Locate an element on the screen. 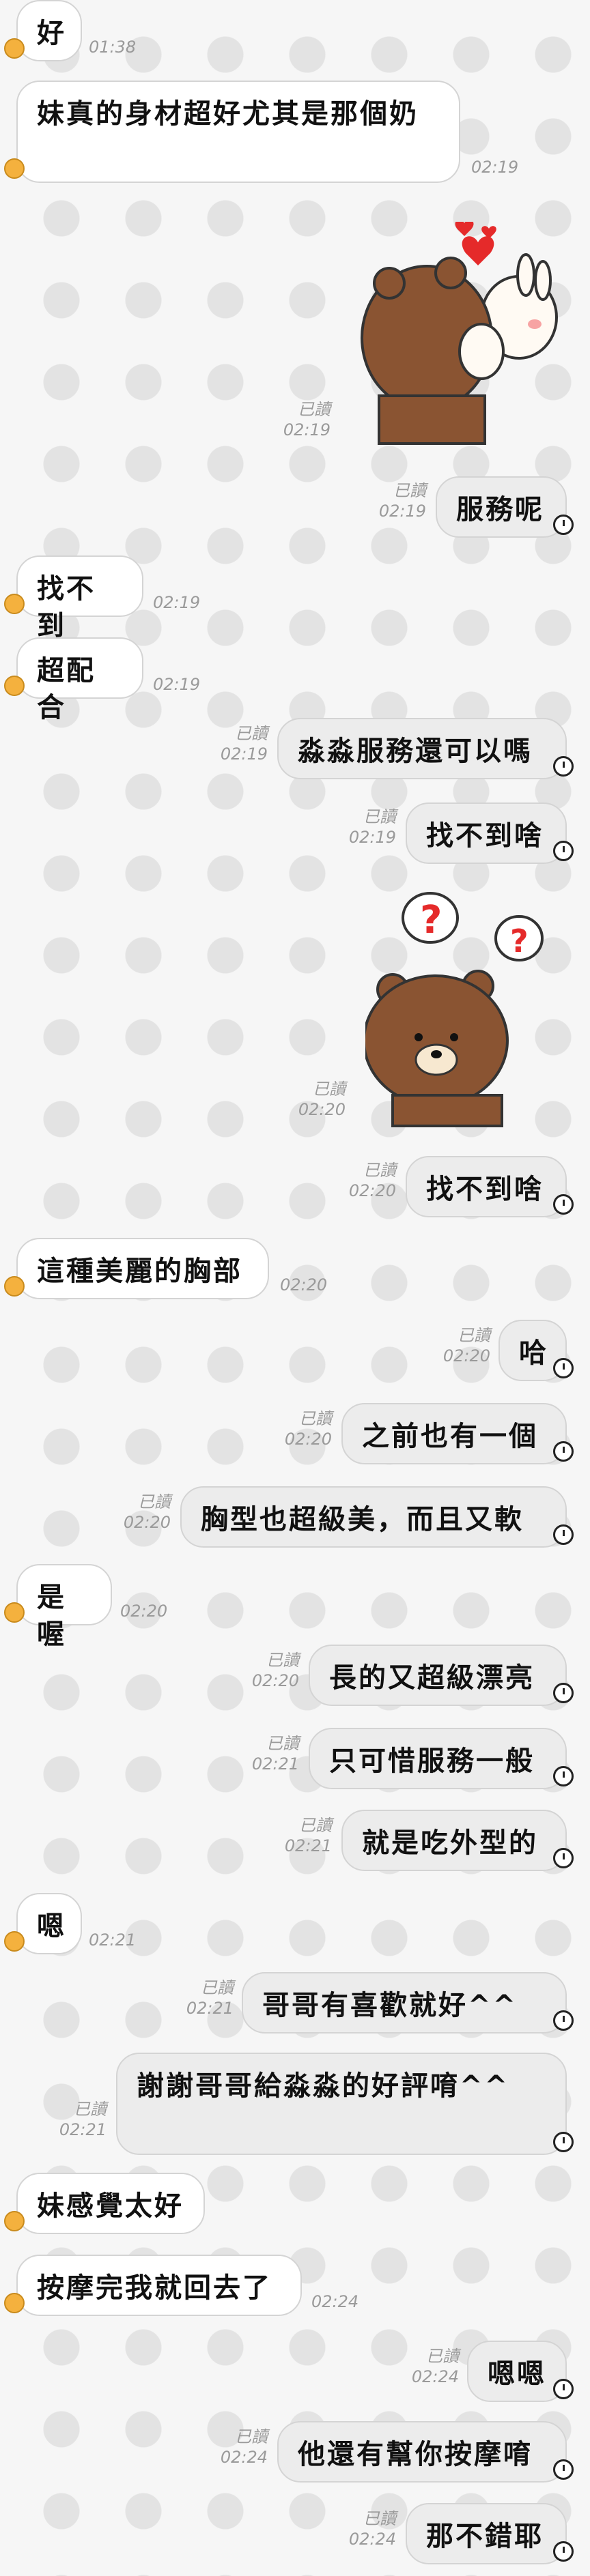 The height and width of the screenshot is (2576, 590). message-bubble: 找不到 is located at coordinates (79, 598).